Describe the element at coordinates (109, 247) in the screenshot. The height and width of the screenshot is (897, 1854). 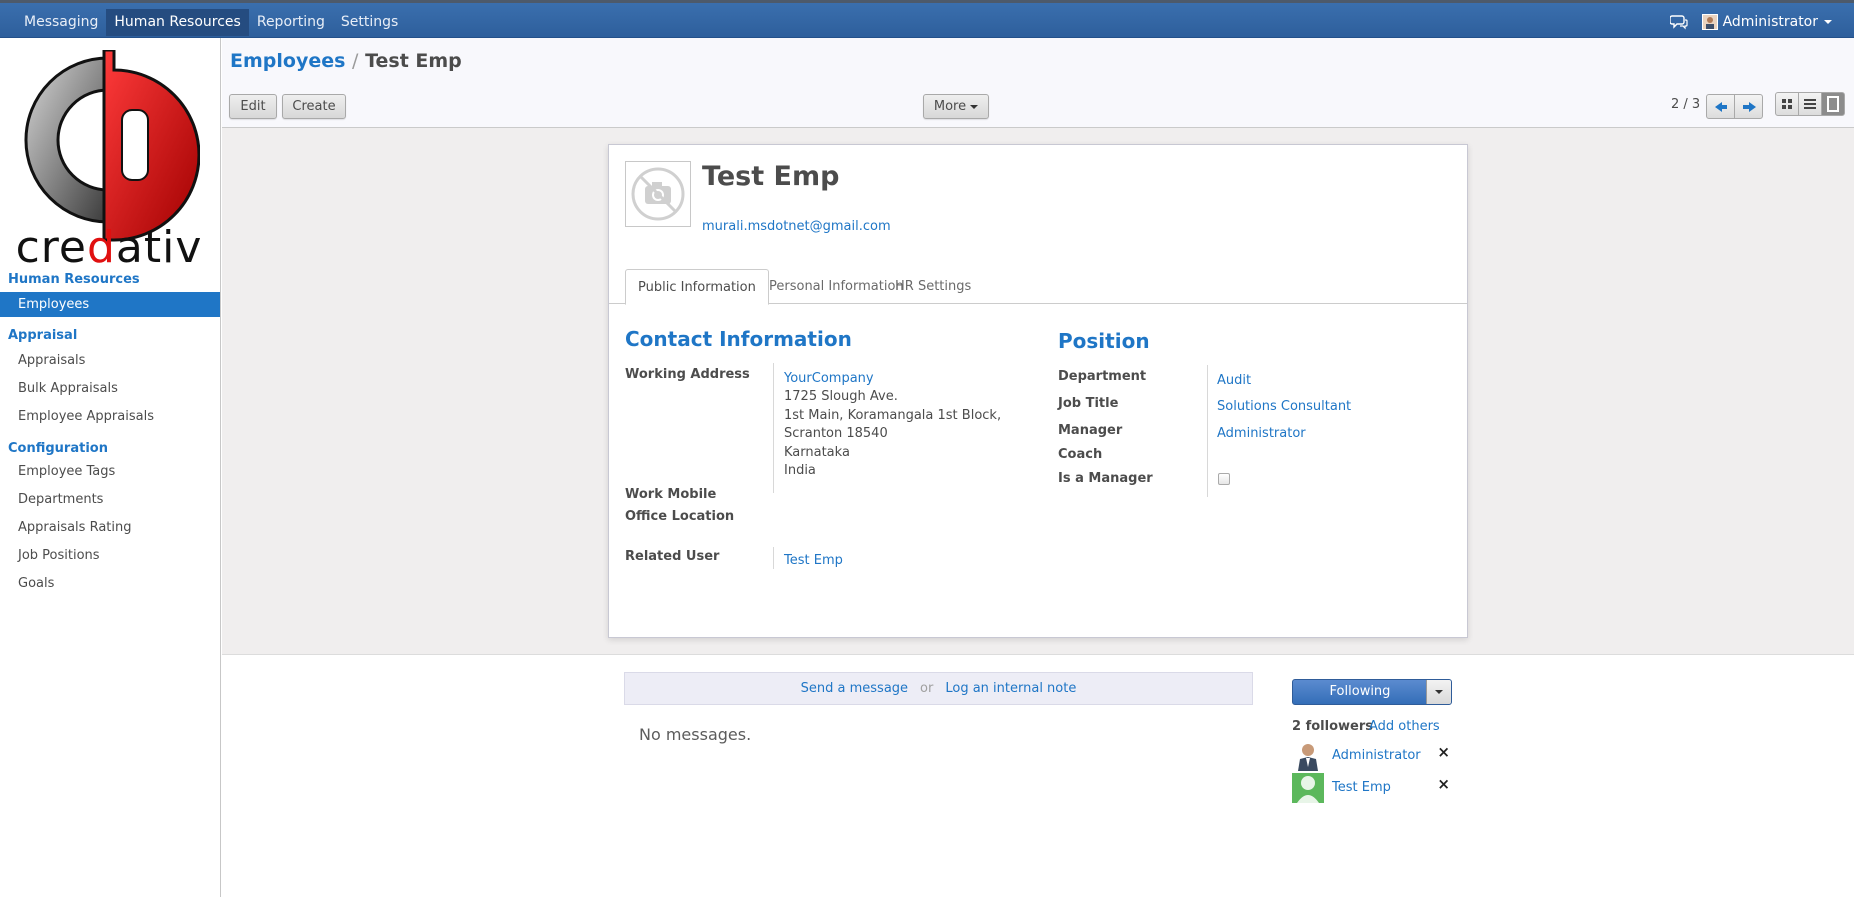
I see `svg-text: credativ` at that location.